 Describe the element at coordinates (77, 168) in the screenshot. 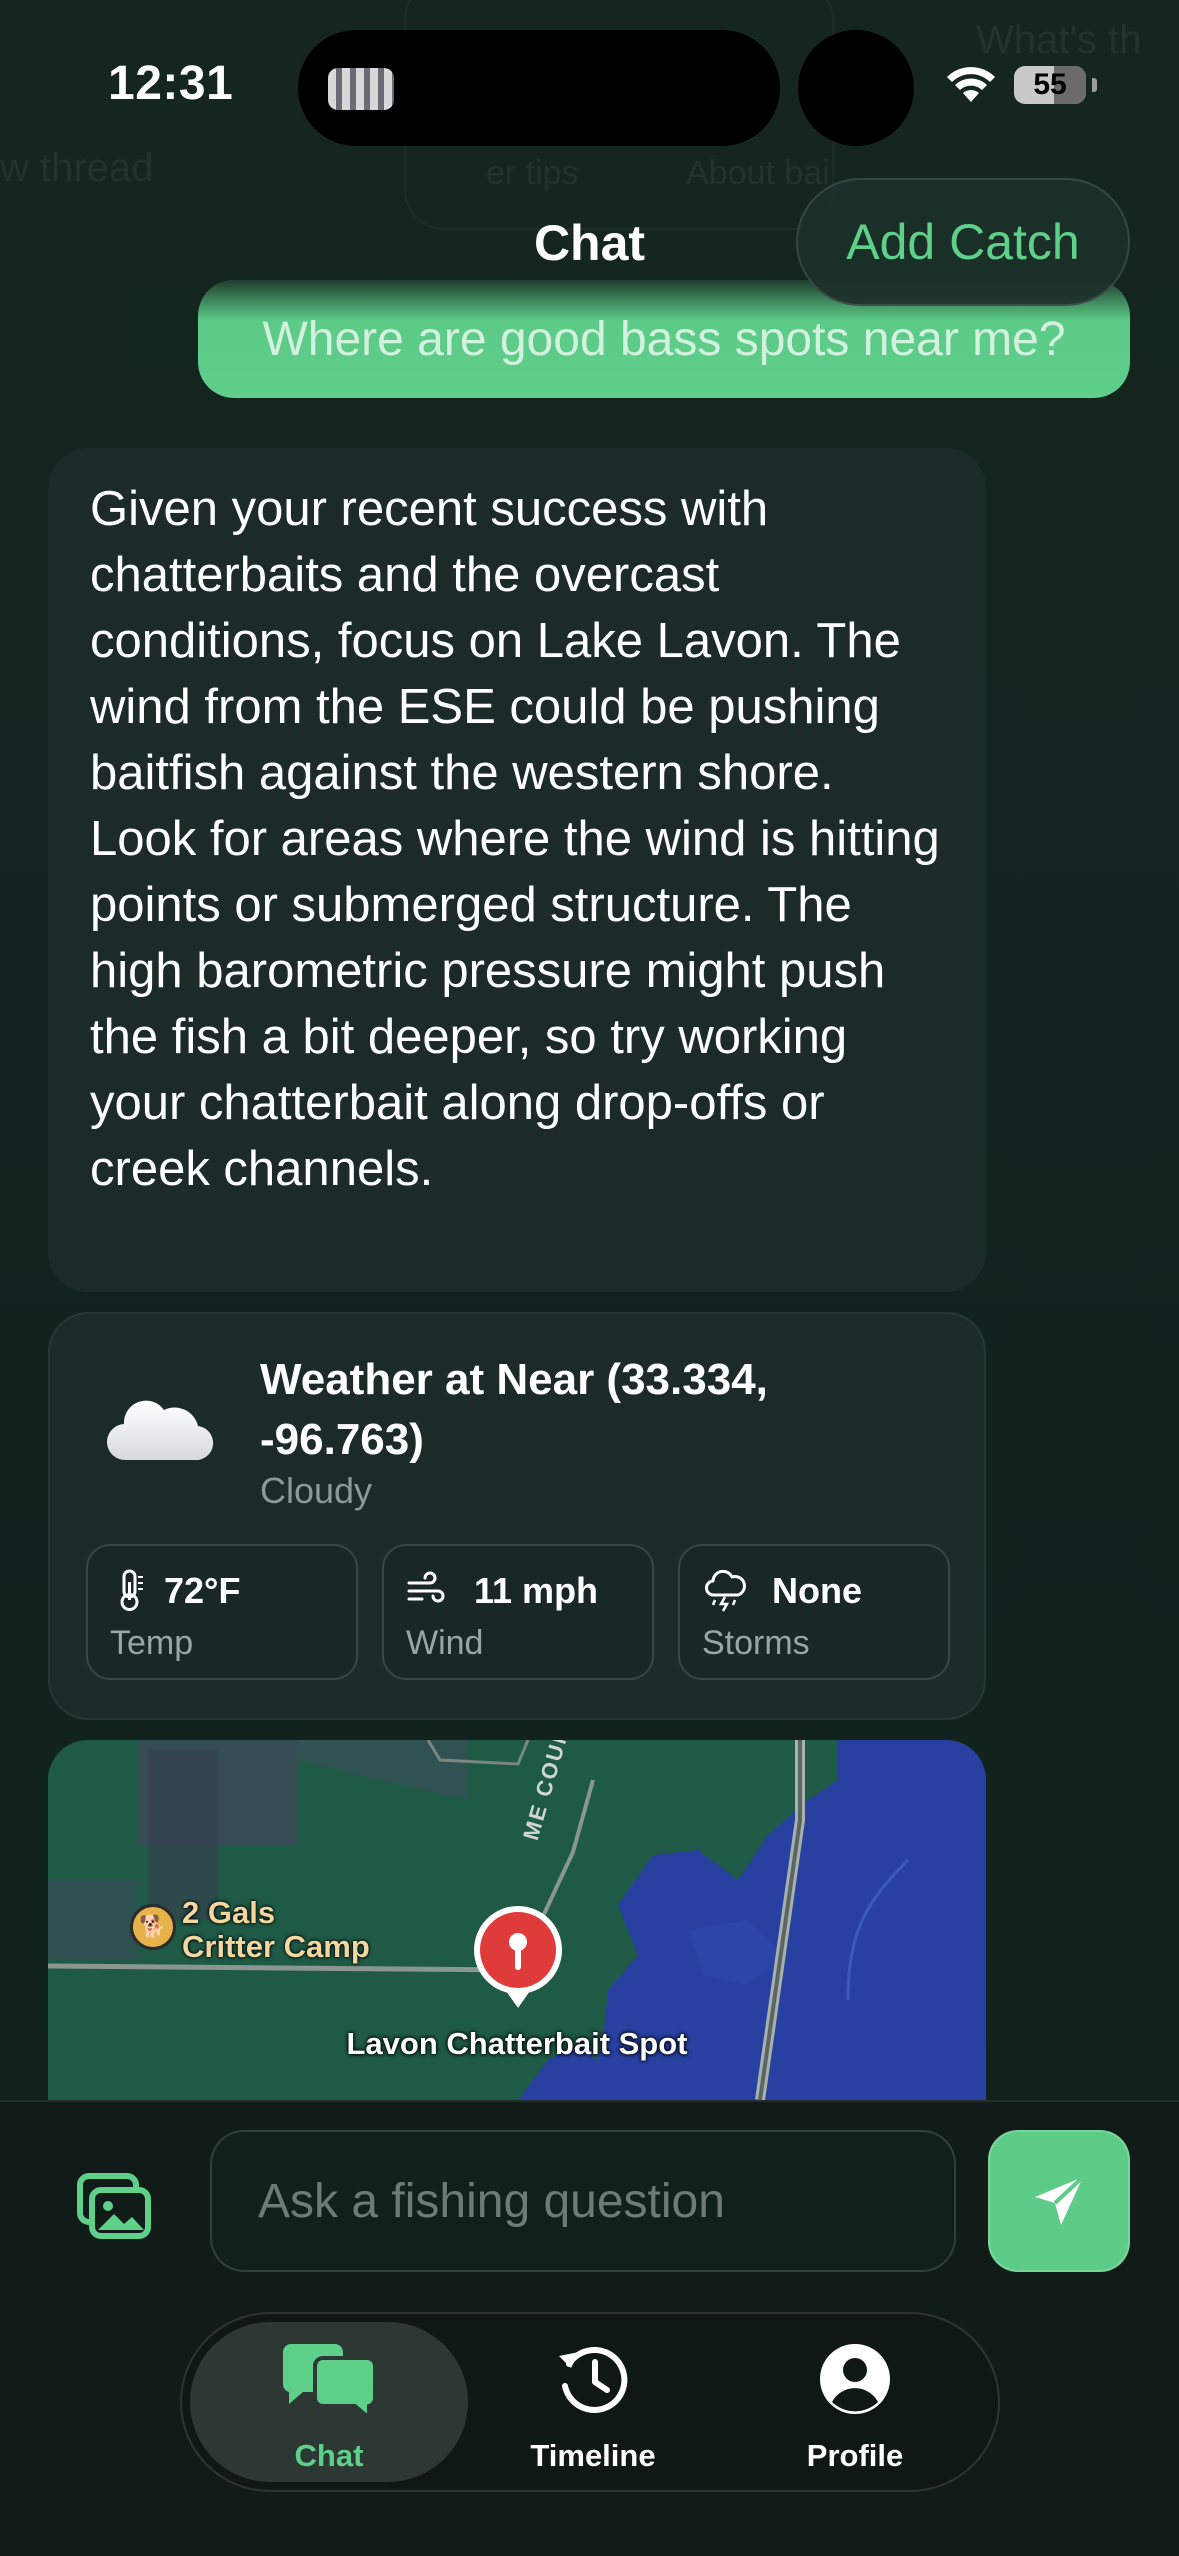

I see `background-text: w thread` at that location.